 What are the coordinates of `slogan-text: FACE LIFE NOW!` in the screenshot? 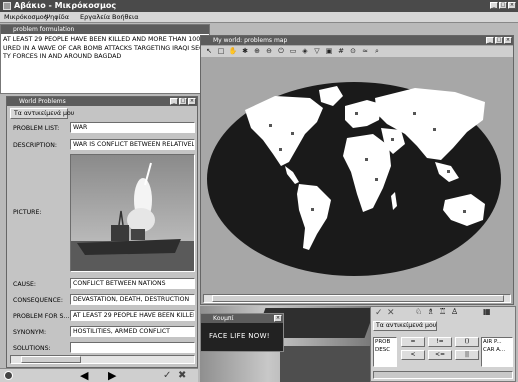 It's located at (239, 336).